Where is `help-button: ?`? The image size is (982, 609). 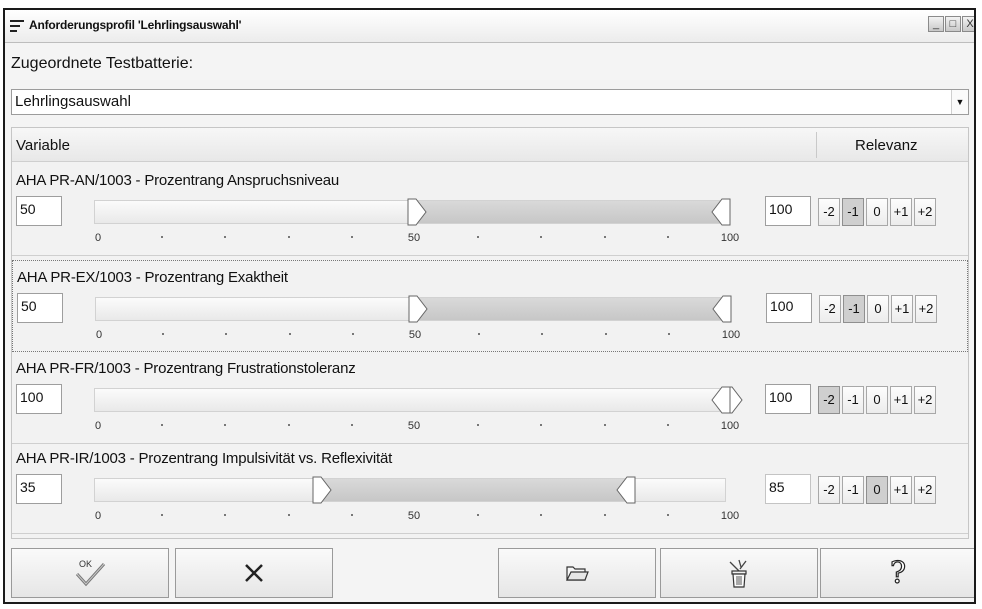
help-button: ? is located at coordinates (897, 573).